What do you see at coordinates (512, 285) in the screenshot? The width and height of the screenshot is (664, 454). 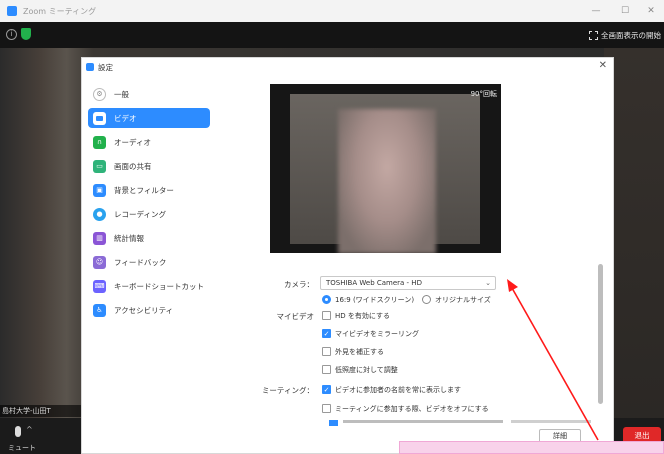 I see `annotation-arrow-head` at bounding box center [512, 285].